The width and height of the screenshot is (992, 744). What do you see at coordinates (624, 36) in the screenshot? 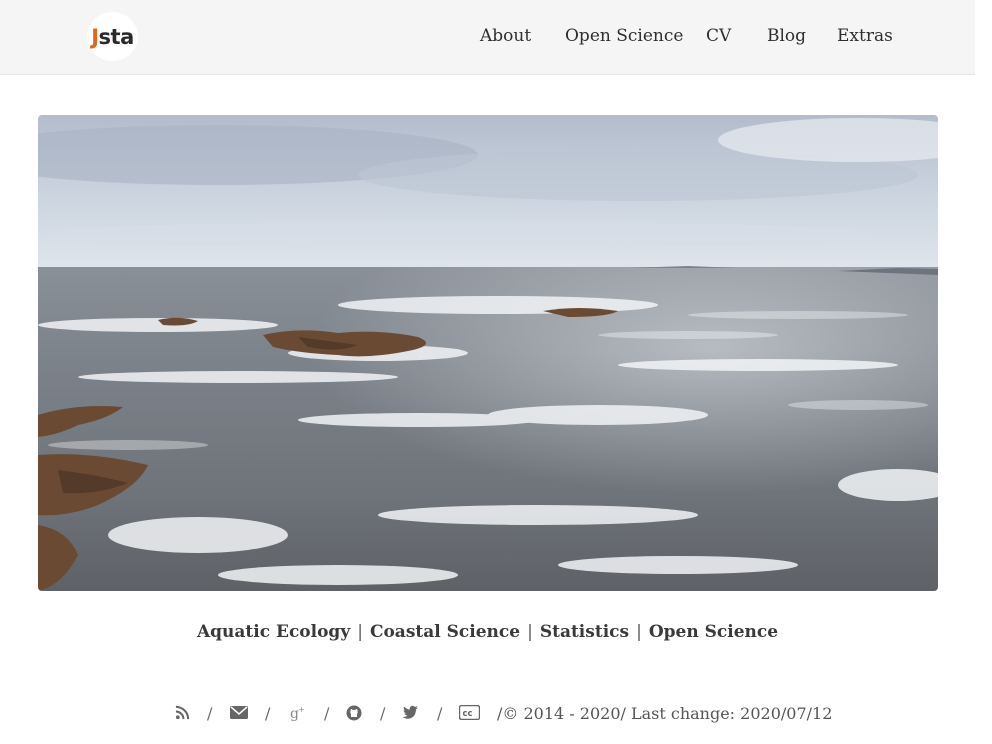
I see `nav-item-open-science: Open Science` at bounding box center [624, 36].